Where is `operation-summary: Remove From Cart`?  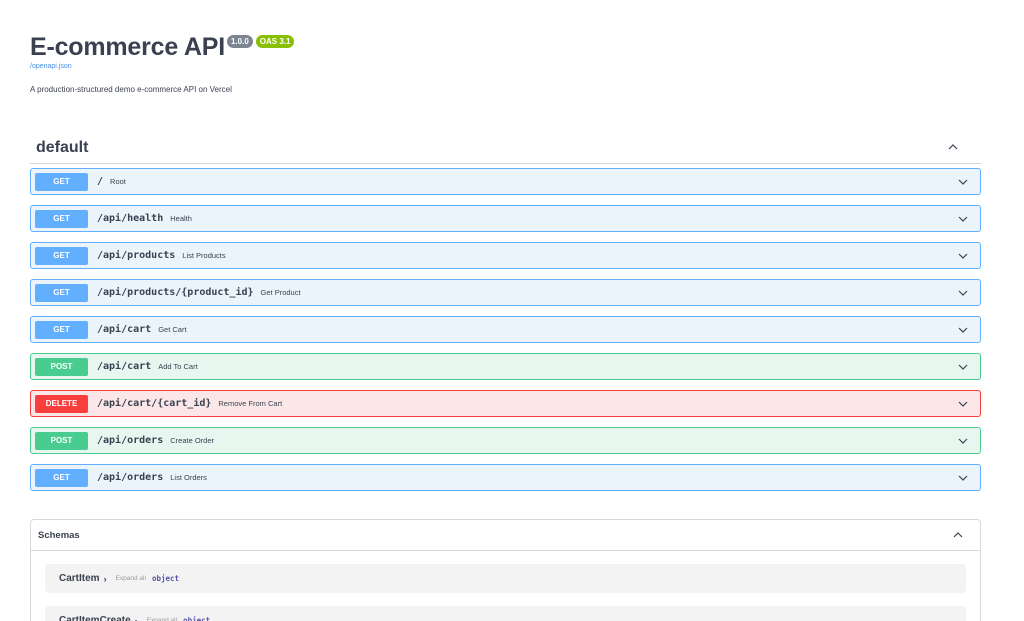 operation-summary: Remove From Cart is located at coordinates (250, 403).